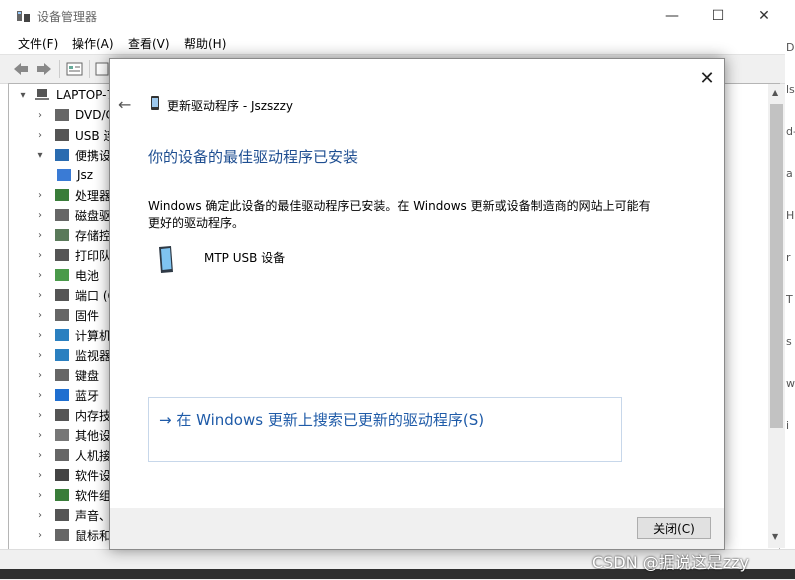 This screenshot has width=795, height=580. I want to click on tree-item: › 键盘, so click(67, 375).